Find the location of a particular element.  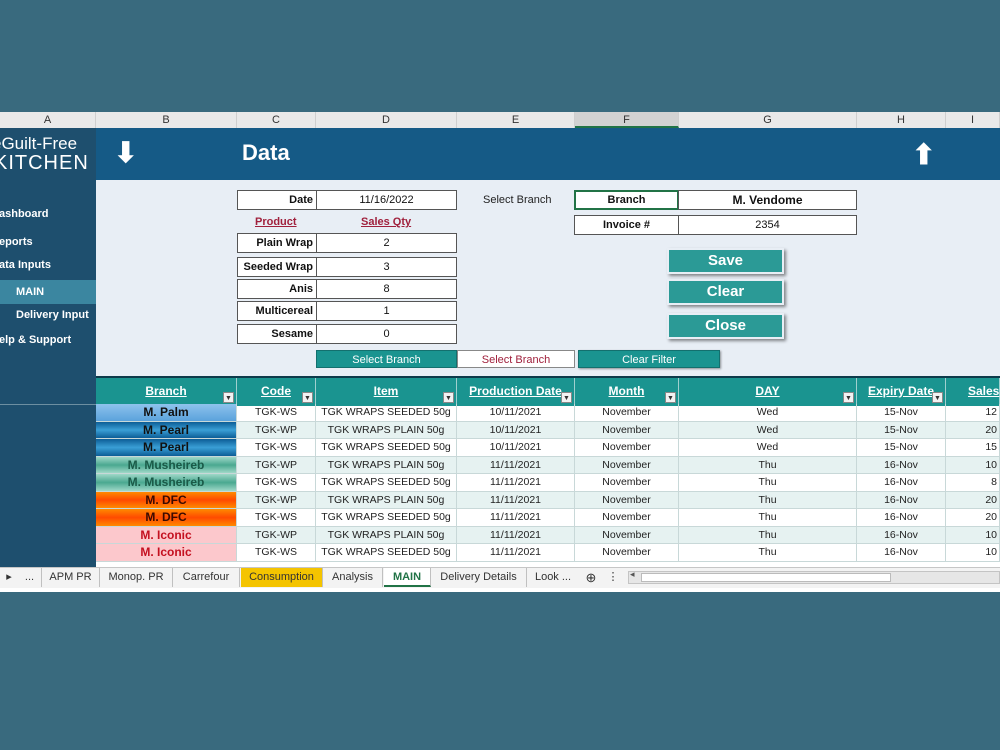

menu-icon: ⋮ is located at coordinates (613, 577).